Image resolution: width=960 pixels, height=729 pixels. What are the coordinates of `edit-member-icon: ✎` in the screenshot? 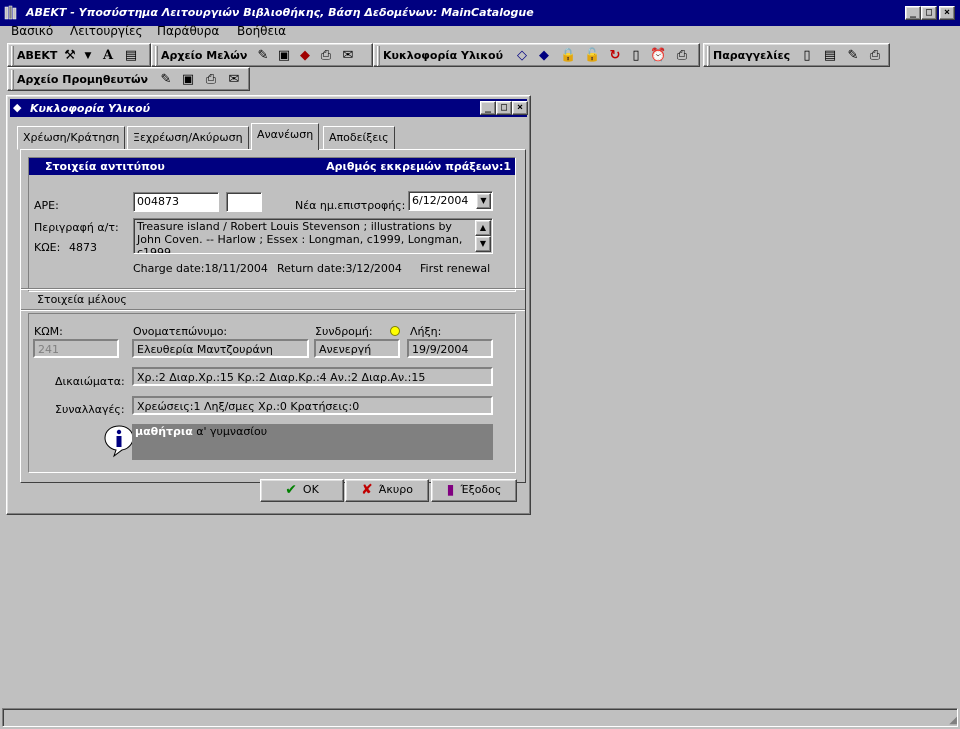 It's located at (263, 56).